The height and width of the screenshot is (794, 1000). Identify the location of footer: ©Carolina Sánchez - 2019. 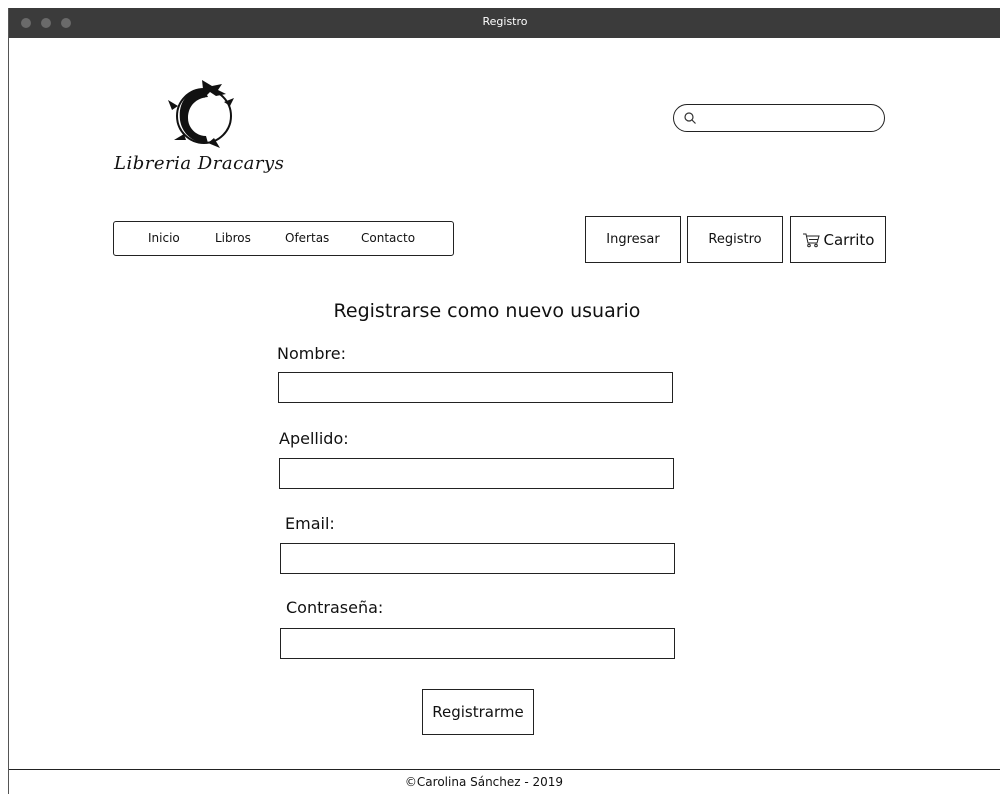
(484, 782).